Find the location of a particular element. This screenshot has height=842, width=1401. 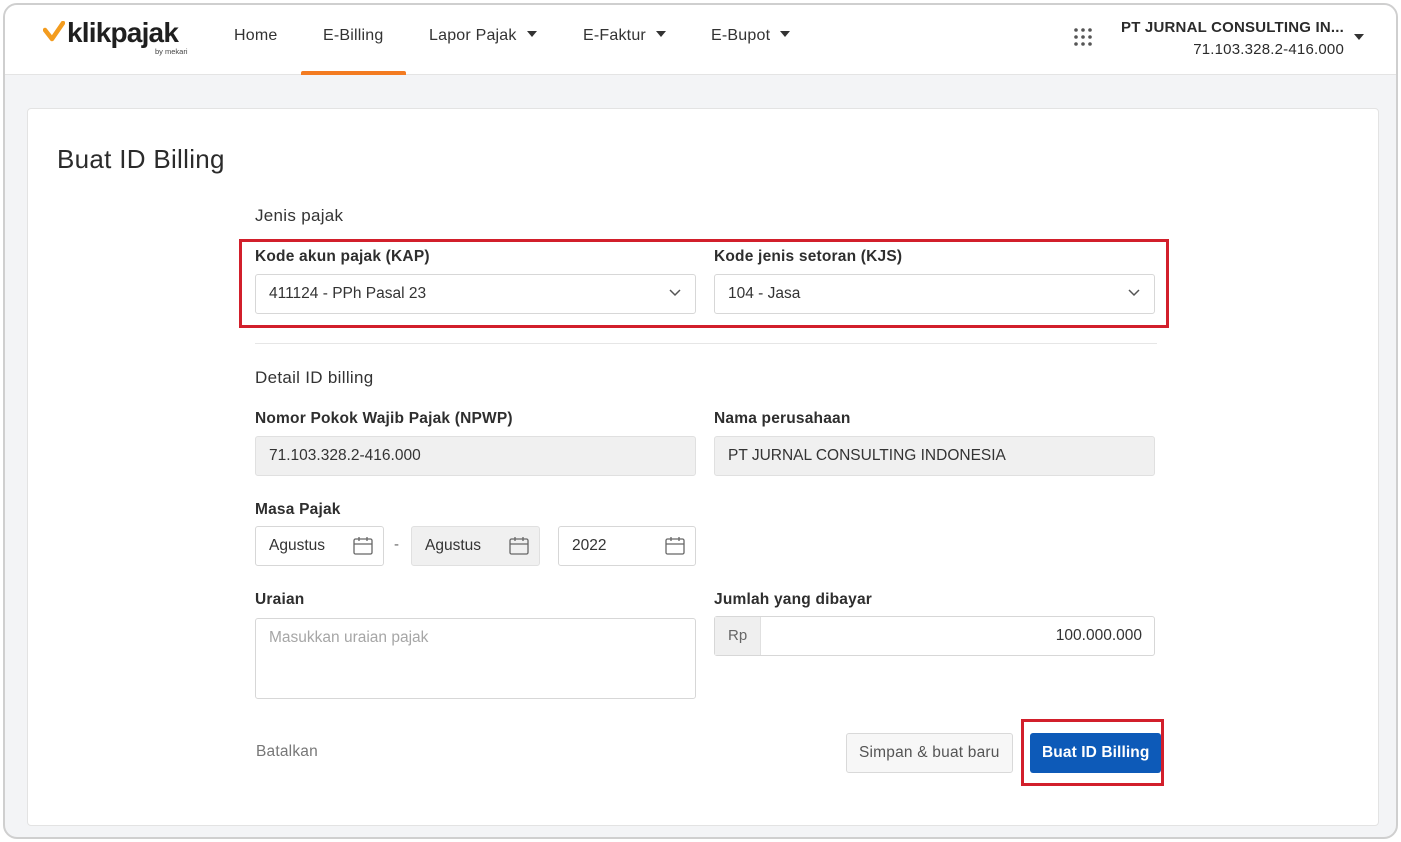

uraian-label: Uraian is located at coordinates (280, 599).